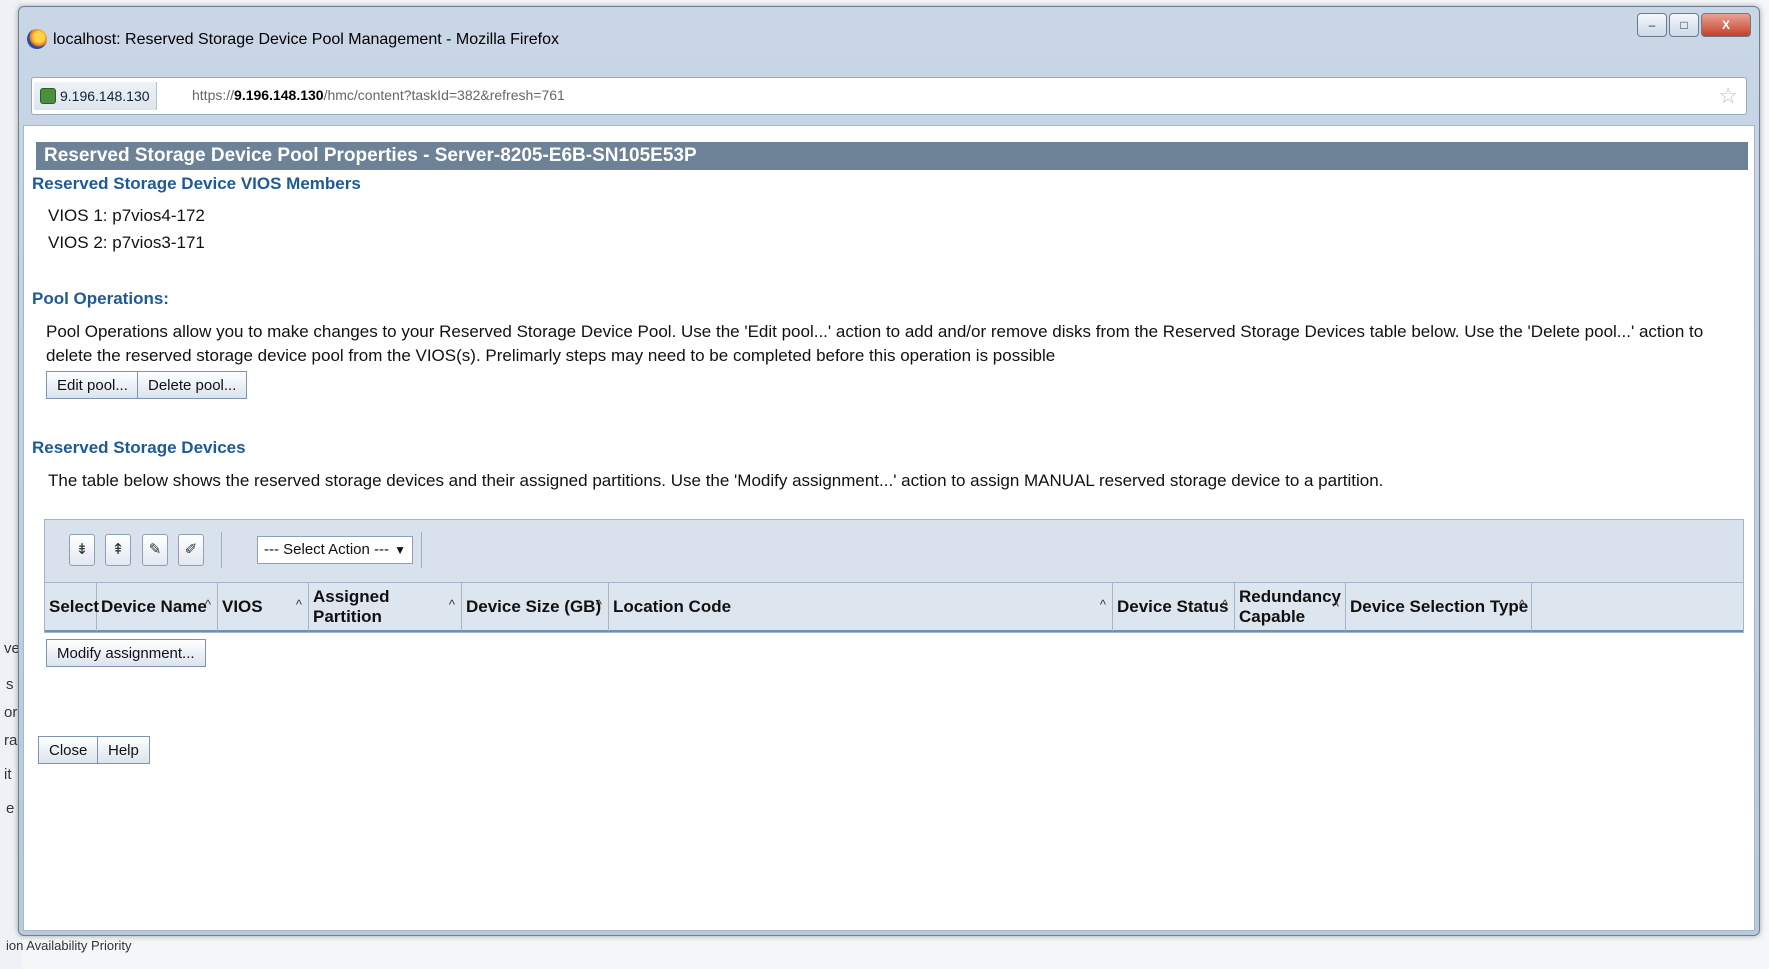  I want to click on column-device-size: Device Size (GB) ^, so click(535, 607).